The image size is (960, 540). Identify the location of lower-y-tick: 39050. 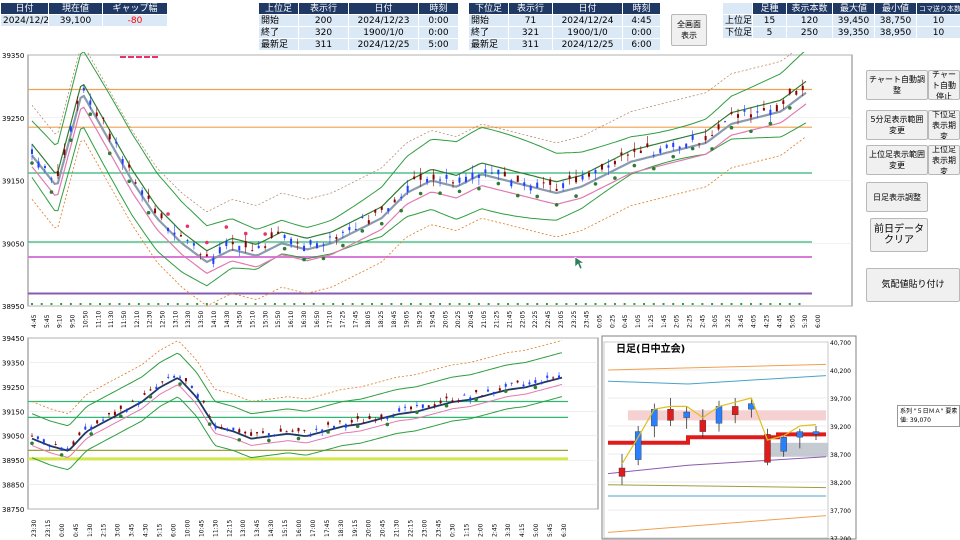
(13, 437).